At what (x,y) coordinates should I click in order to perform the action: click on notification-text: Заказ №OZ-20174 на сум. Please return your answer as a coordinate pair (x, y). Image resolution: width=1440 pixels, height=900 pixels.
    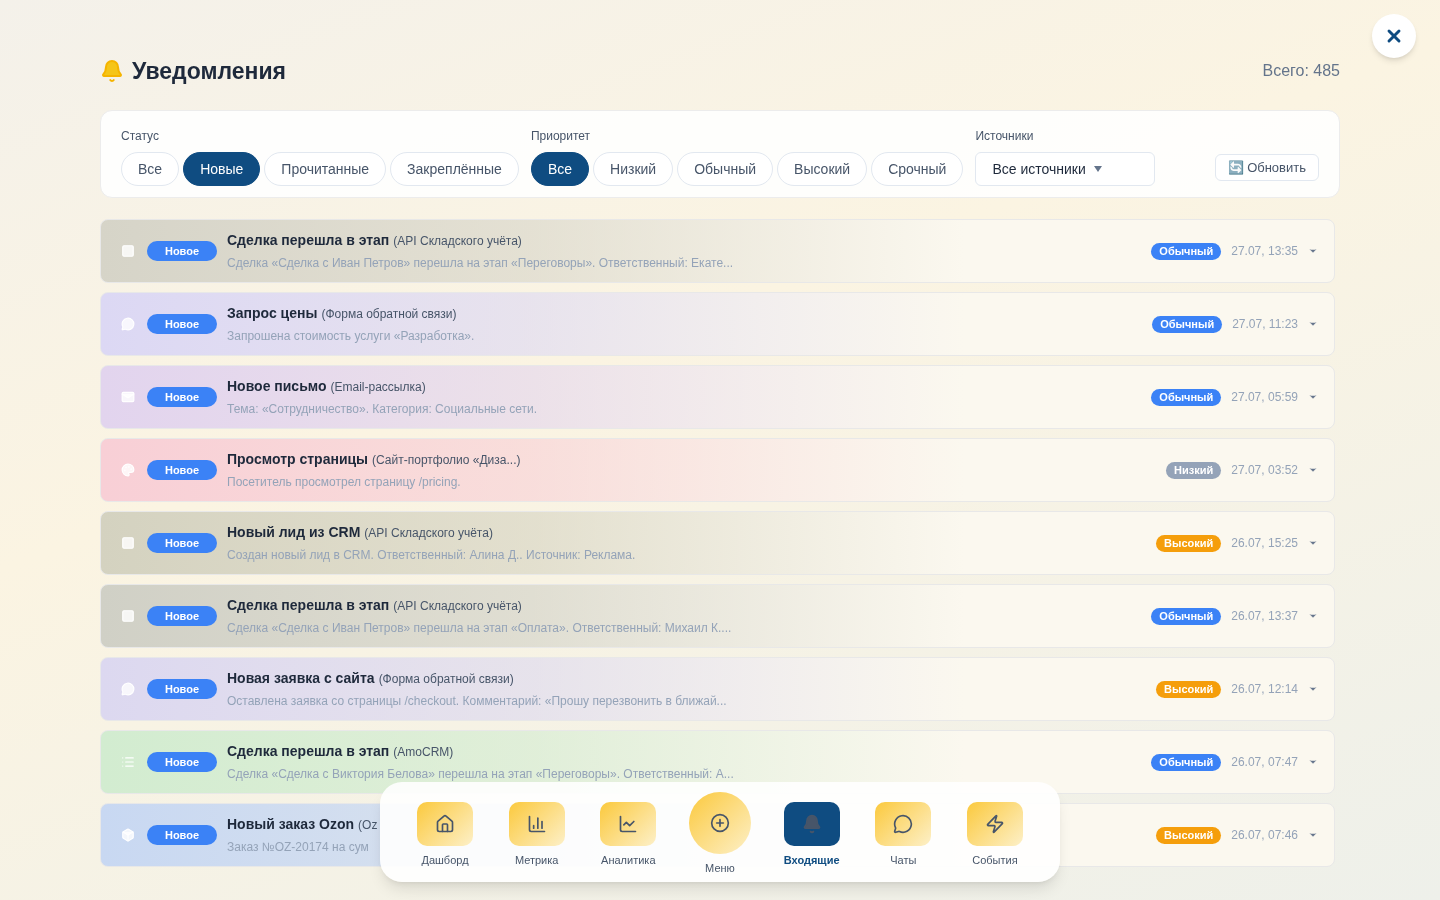
    Looking at the image, I should click on (298, 847).